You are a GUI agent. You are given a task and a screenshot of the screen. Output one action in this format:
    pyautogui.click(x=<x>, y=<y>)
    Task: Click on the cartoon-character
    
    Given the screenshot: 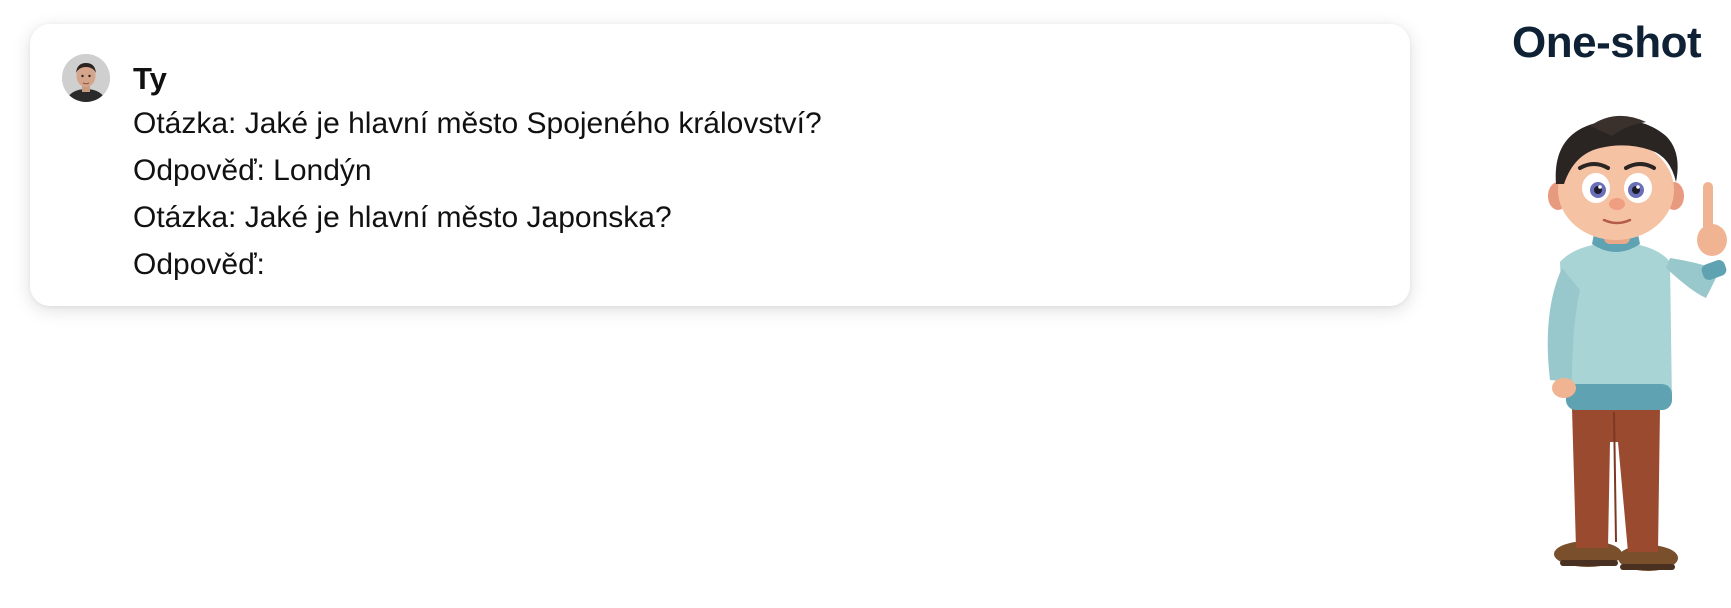 What is the action you would take?
    pyautogui.click(x=1625, y=352)
    